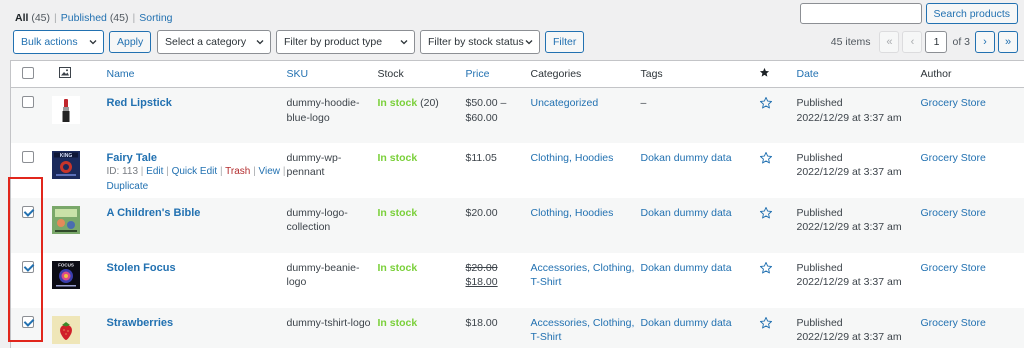 The width and height of the screenshot is (1024, 348). I want to click on image-icon, so click(64, 72).